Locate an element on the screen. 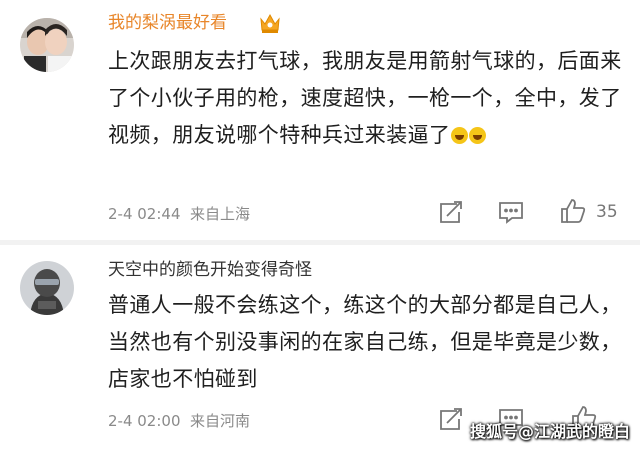  location: 来自河南 is located at coordinates (220, 421).